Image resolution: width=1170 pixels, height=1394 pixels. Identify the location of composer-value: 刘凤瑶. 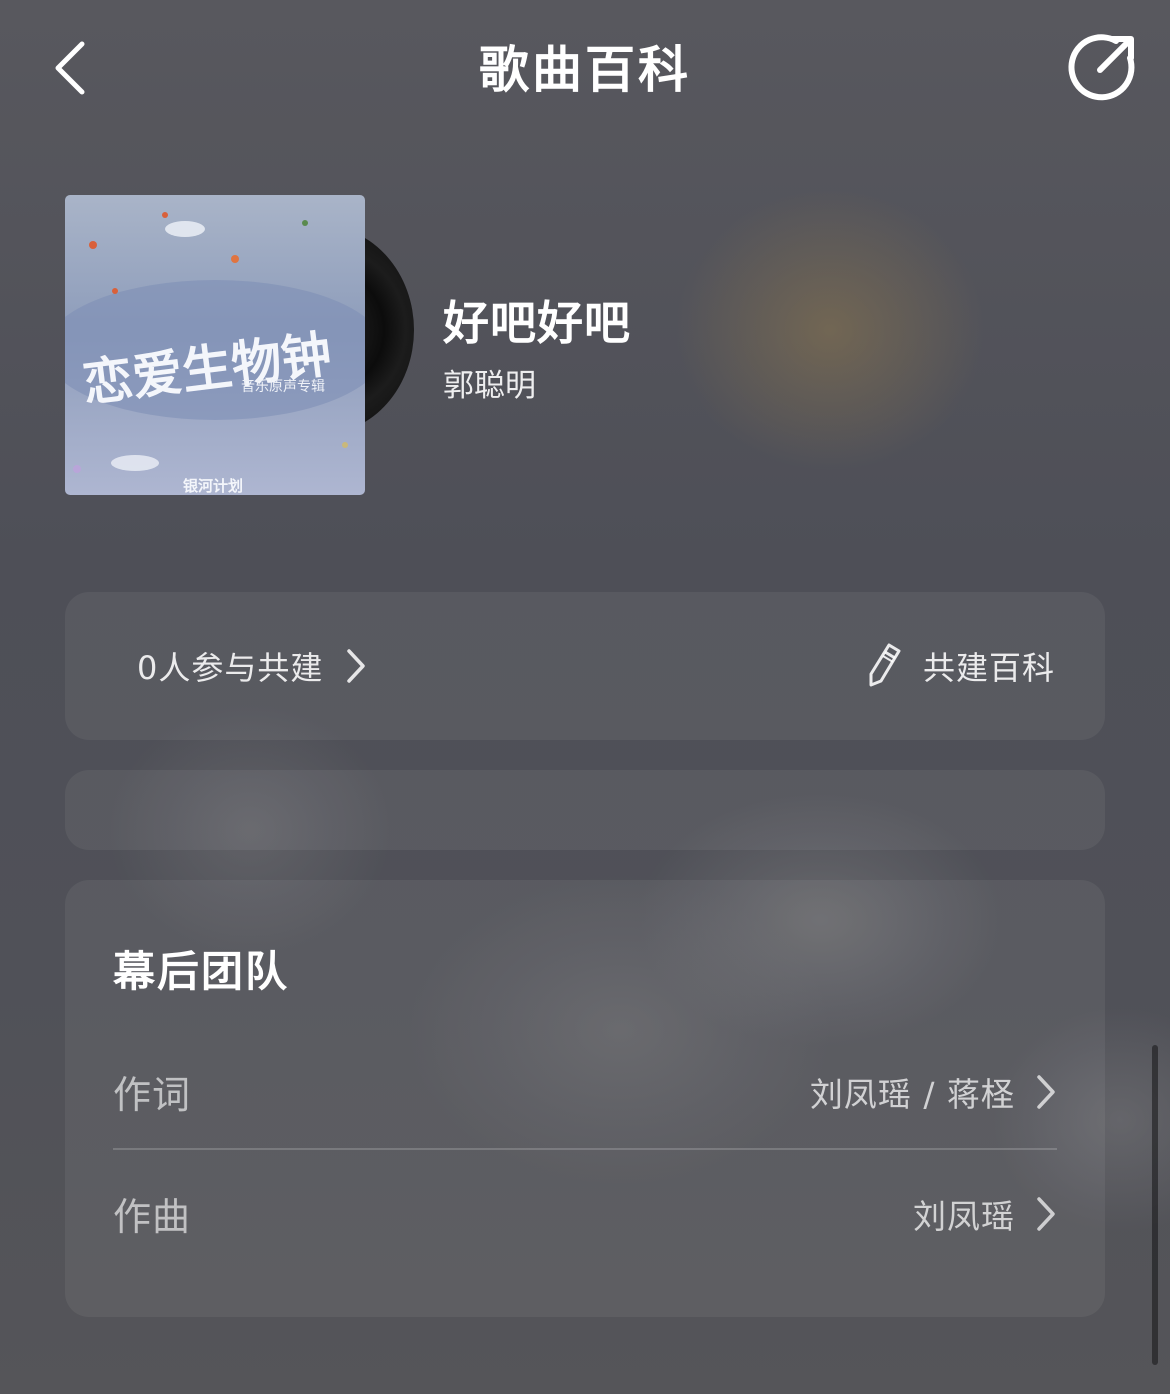
(964, 1216).